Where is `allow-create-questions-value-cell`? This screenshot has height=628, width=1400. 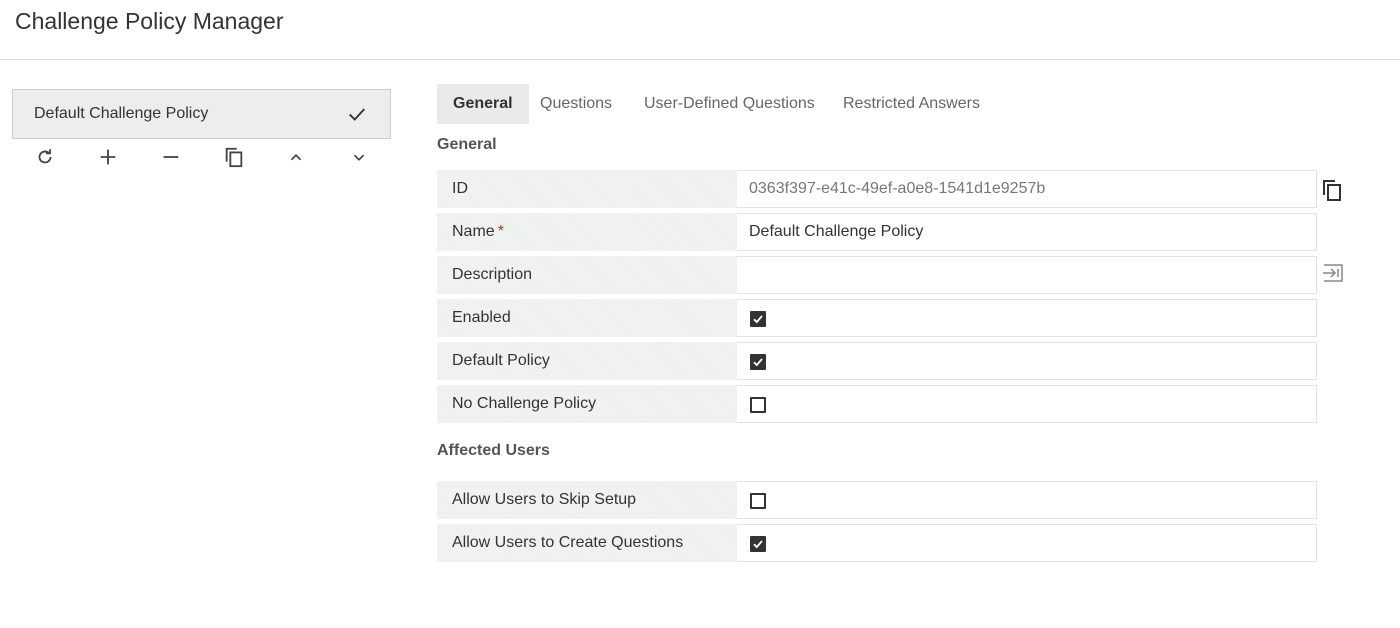
allow-create-questions-value-cell is located at coordinates (1027, 543).